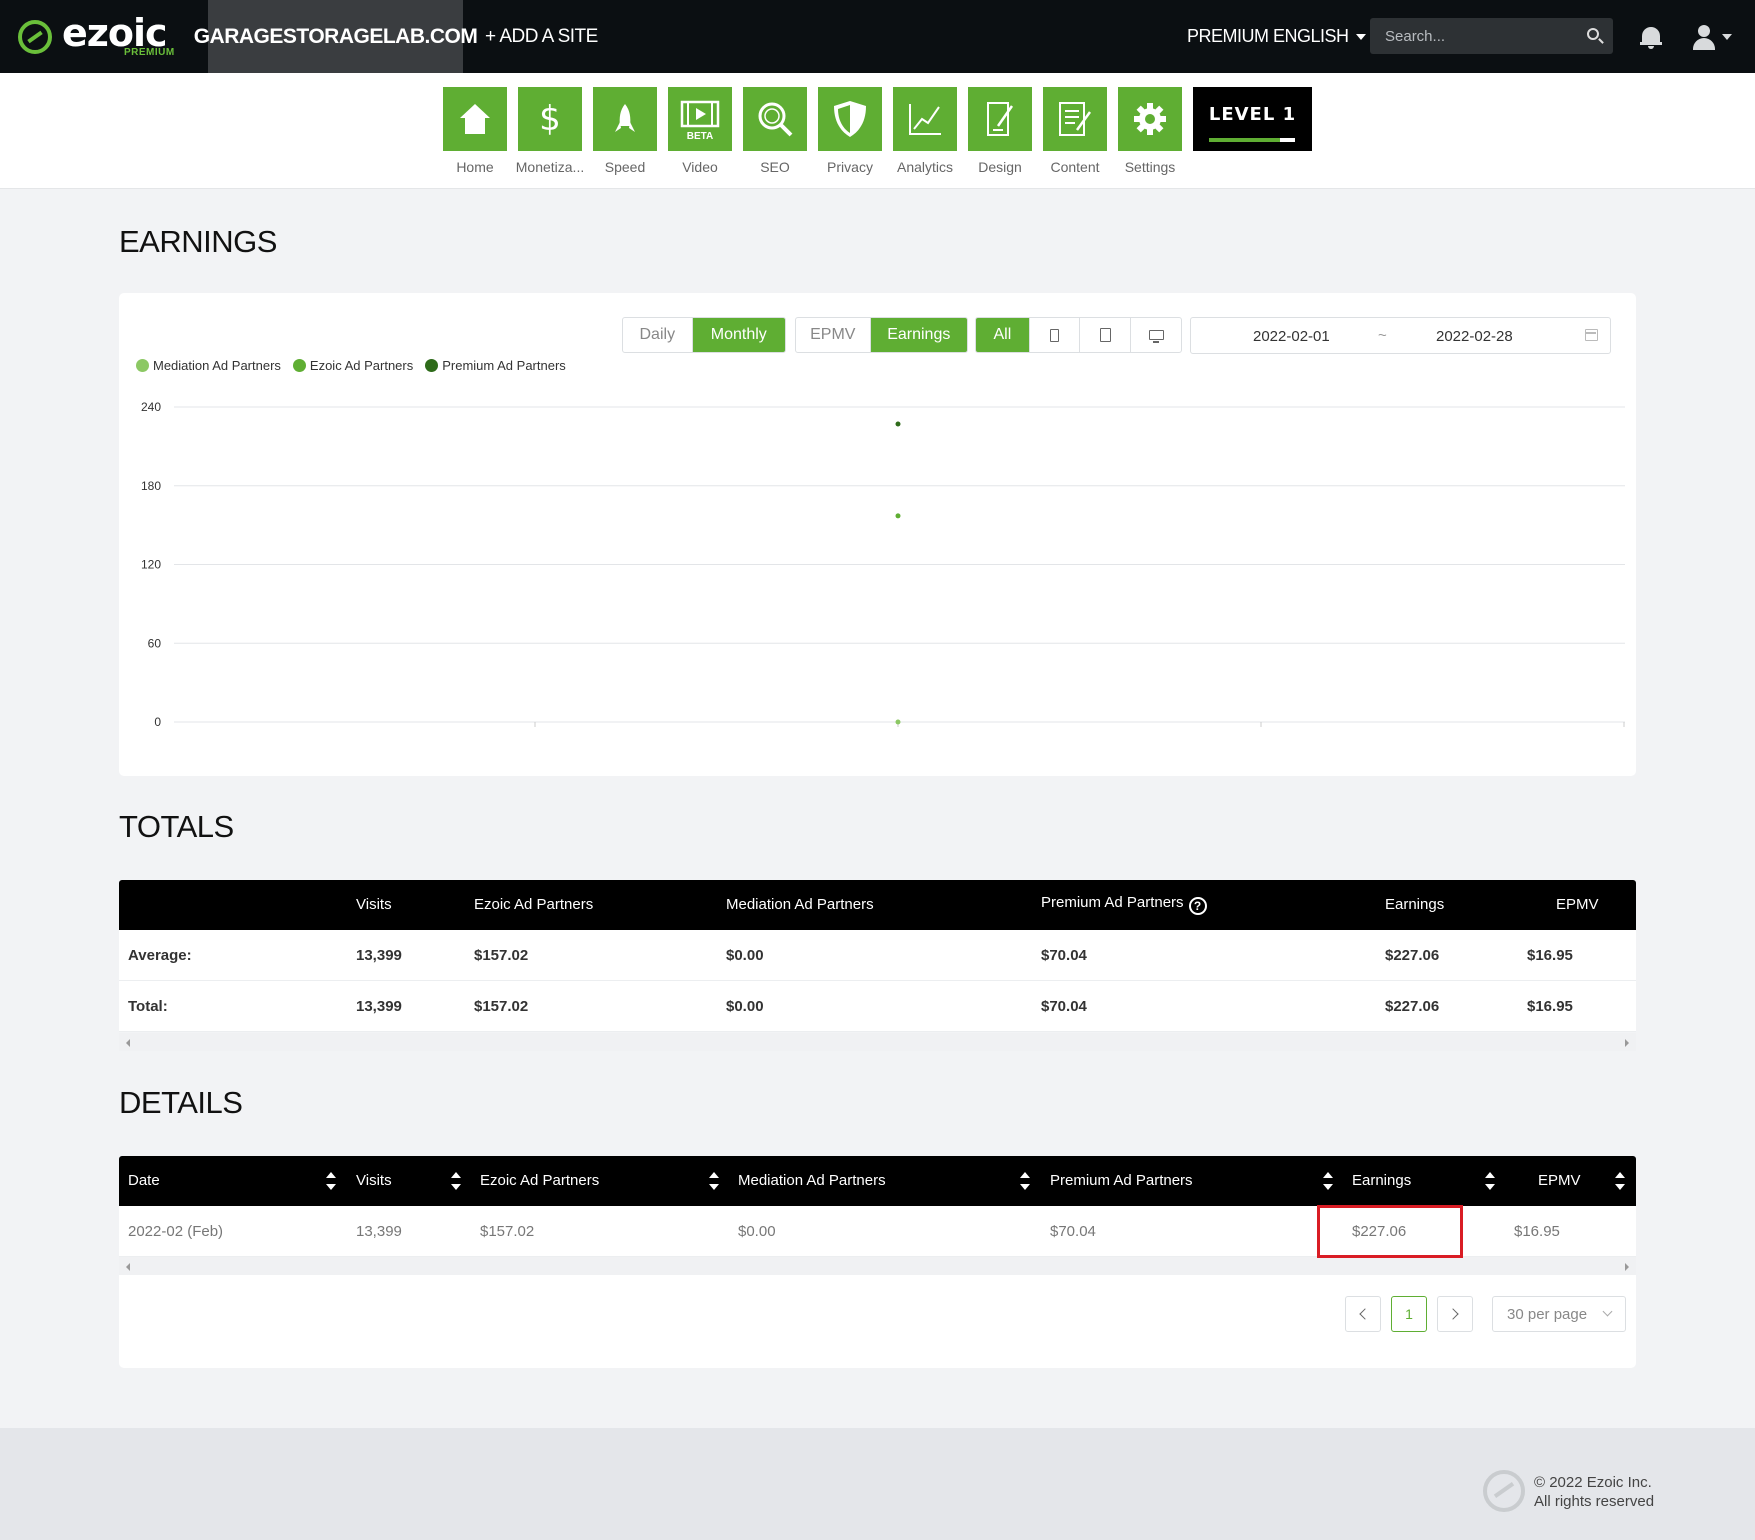  Describe the element at coordinates (1504, 1491) in the screenshot. I see `ezoic-footer-logo-icon` at that location.